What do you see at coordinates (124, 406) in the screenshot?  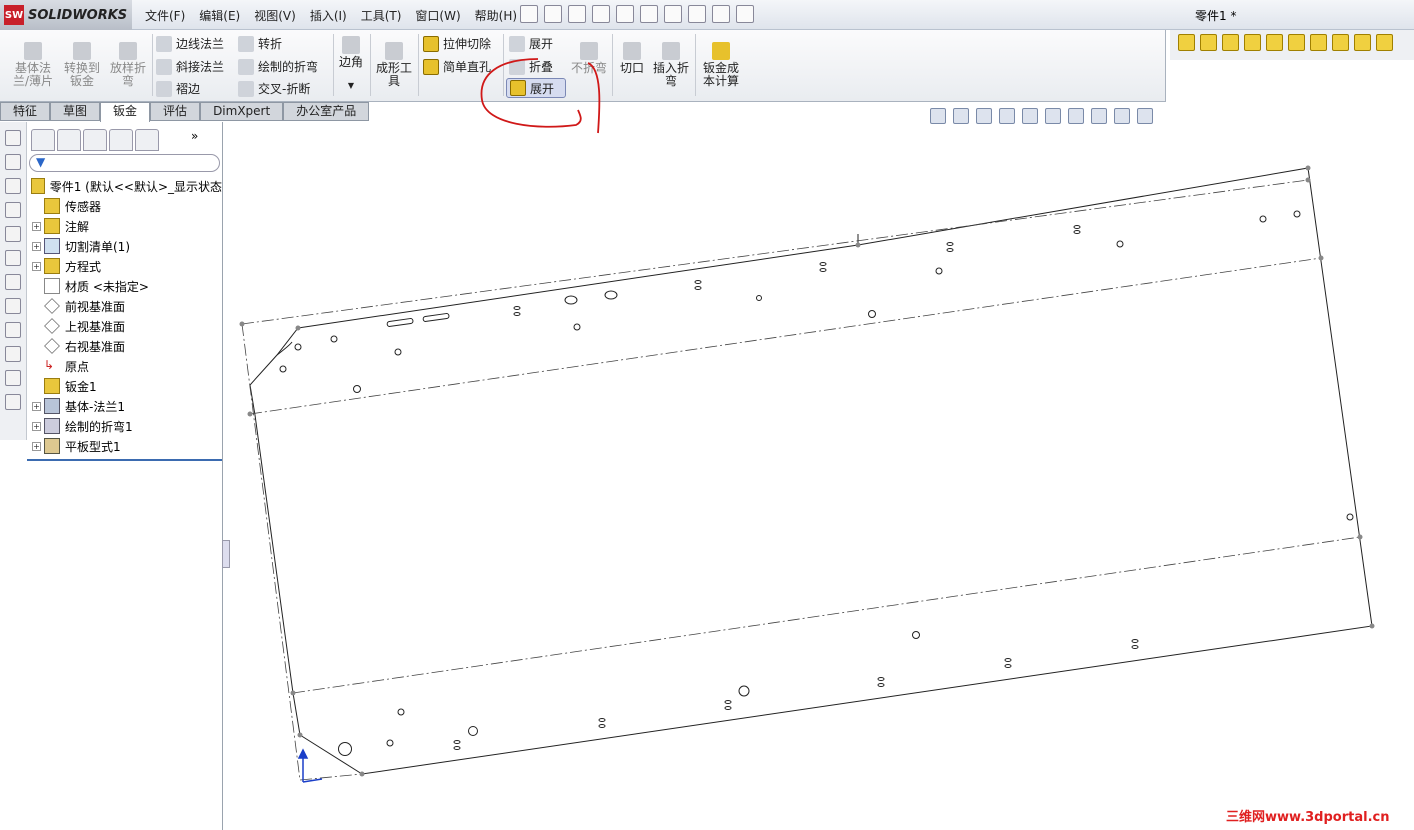 I see `tree-item-base-flange: + 基体-法兰1` at bounding box center [124, 406].